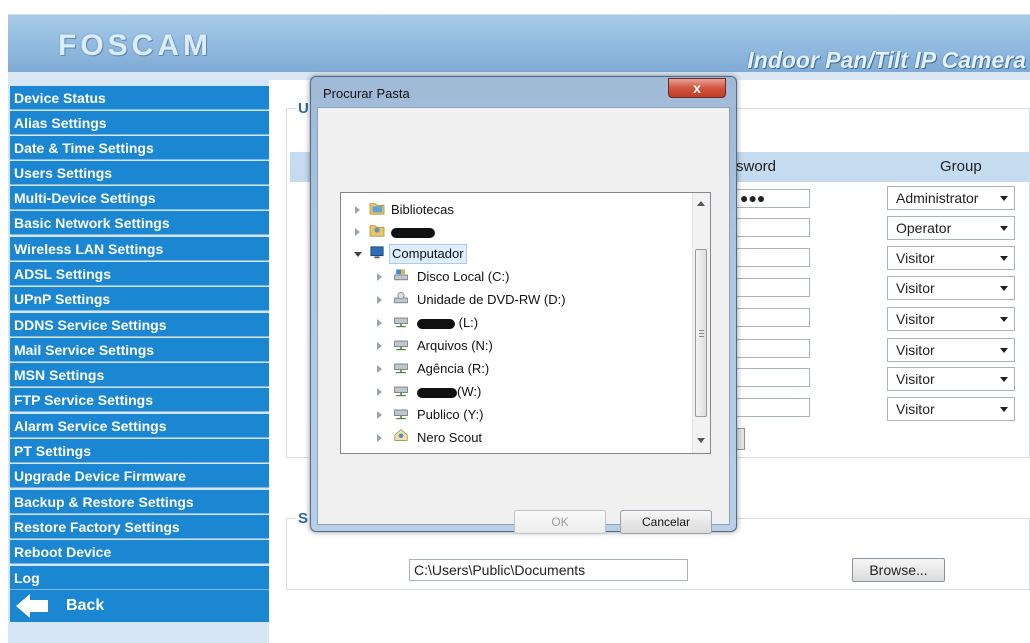 The height and width of the screenshot is (643, 1030). I want to click on password-column-header: sword, so click(756, 166).